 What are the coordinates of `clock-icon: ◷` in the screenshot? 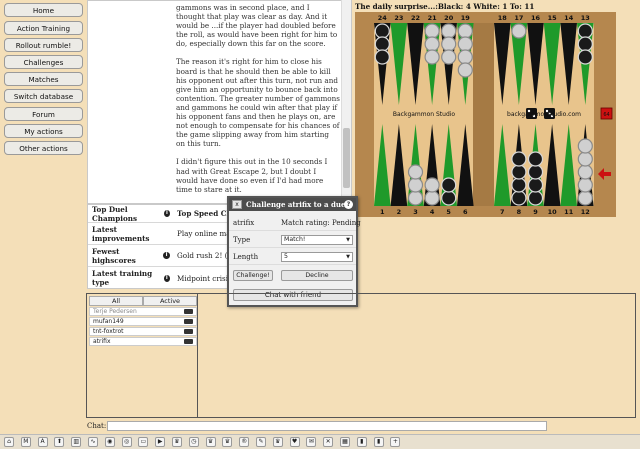 It's located at (193, 442).